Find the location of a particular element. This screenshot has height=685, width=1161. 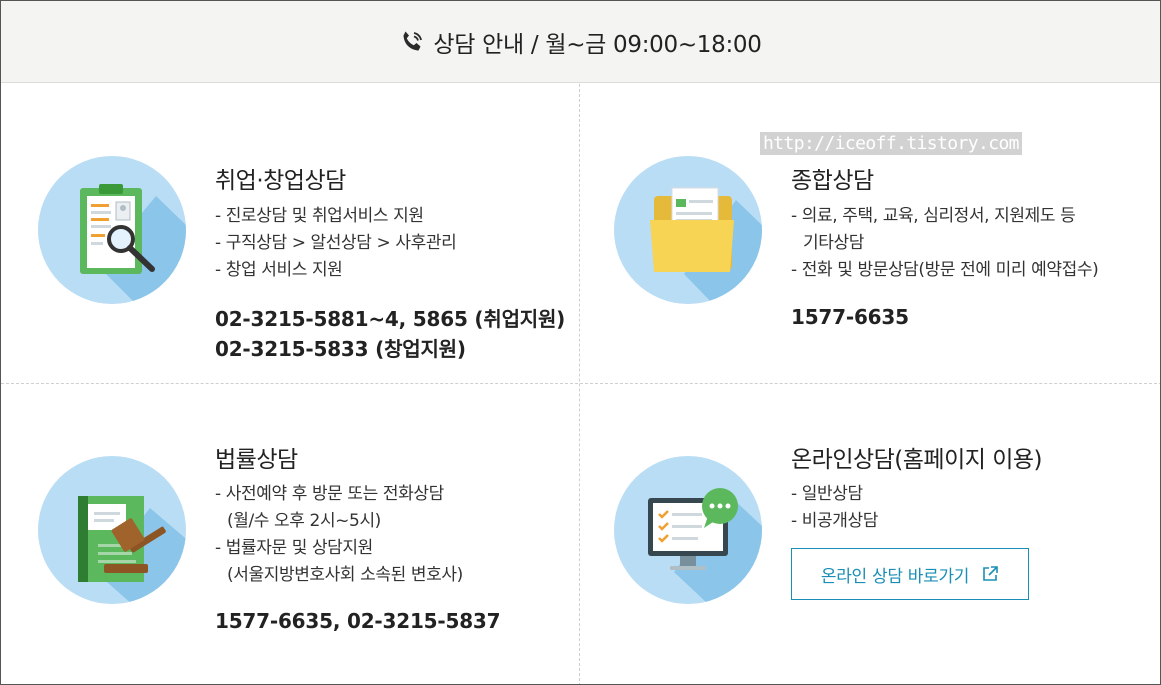

clipboard-magnifier-icon is located at coordinates (112, 230).